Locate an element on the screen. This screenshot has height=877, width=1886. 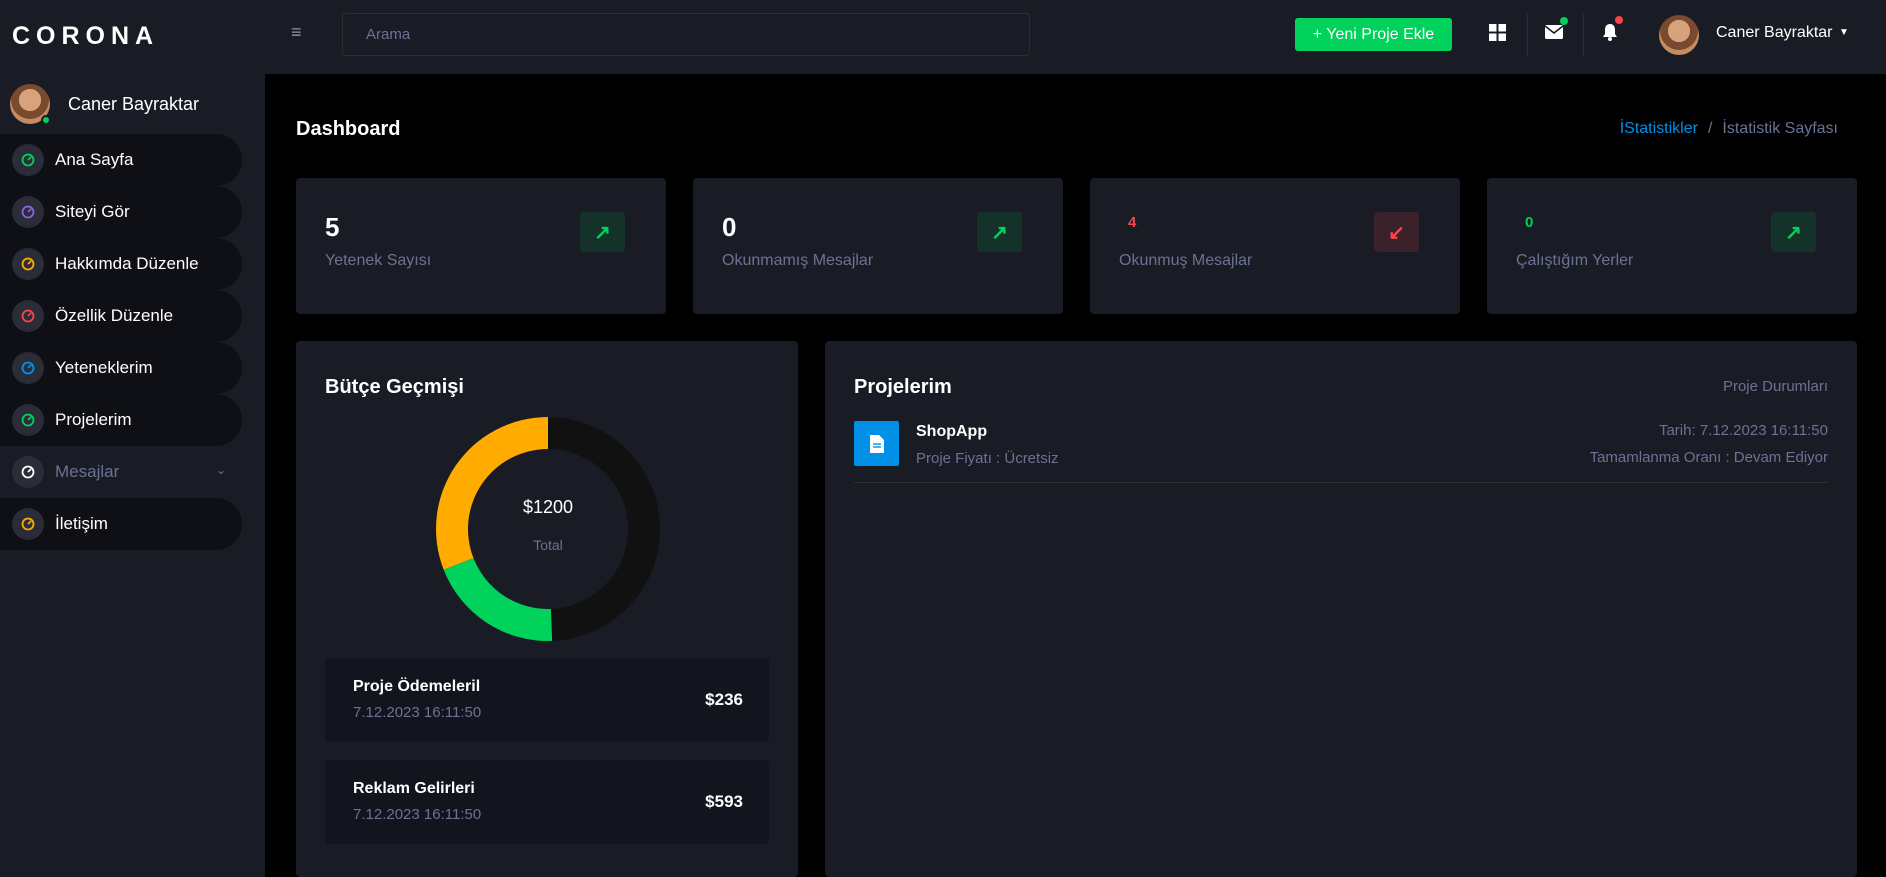
profile-name: Caner Bayraktar is located at coordinates (134, 103).